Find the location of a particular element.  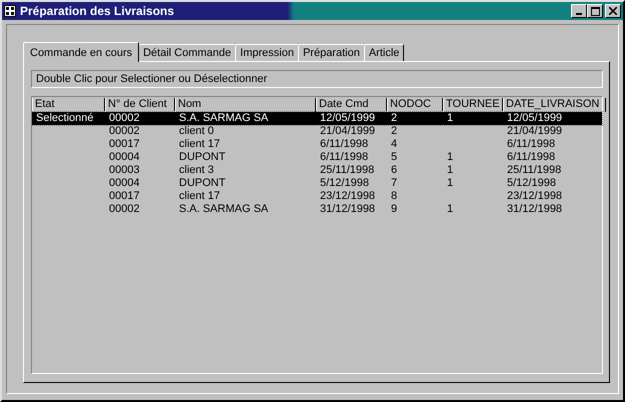

list-cell-text: 00003 is located at coordinates (124, 170).